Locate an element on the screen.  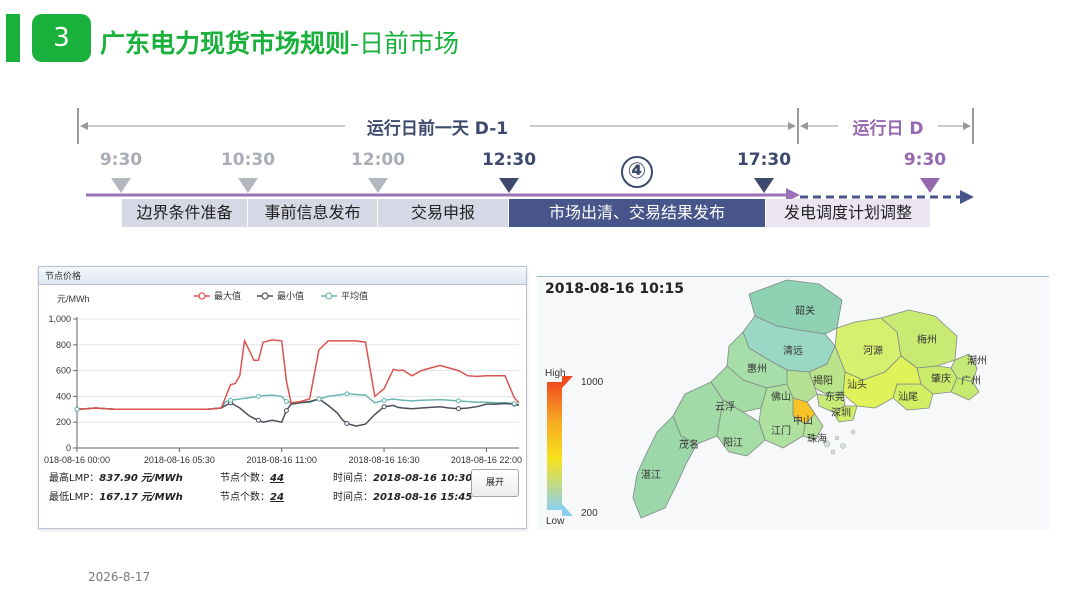
city-label: 揭阳 is located at coordinates (823, 380).